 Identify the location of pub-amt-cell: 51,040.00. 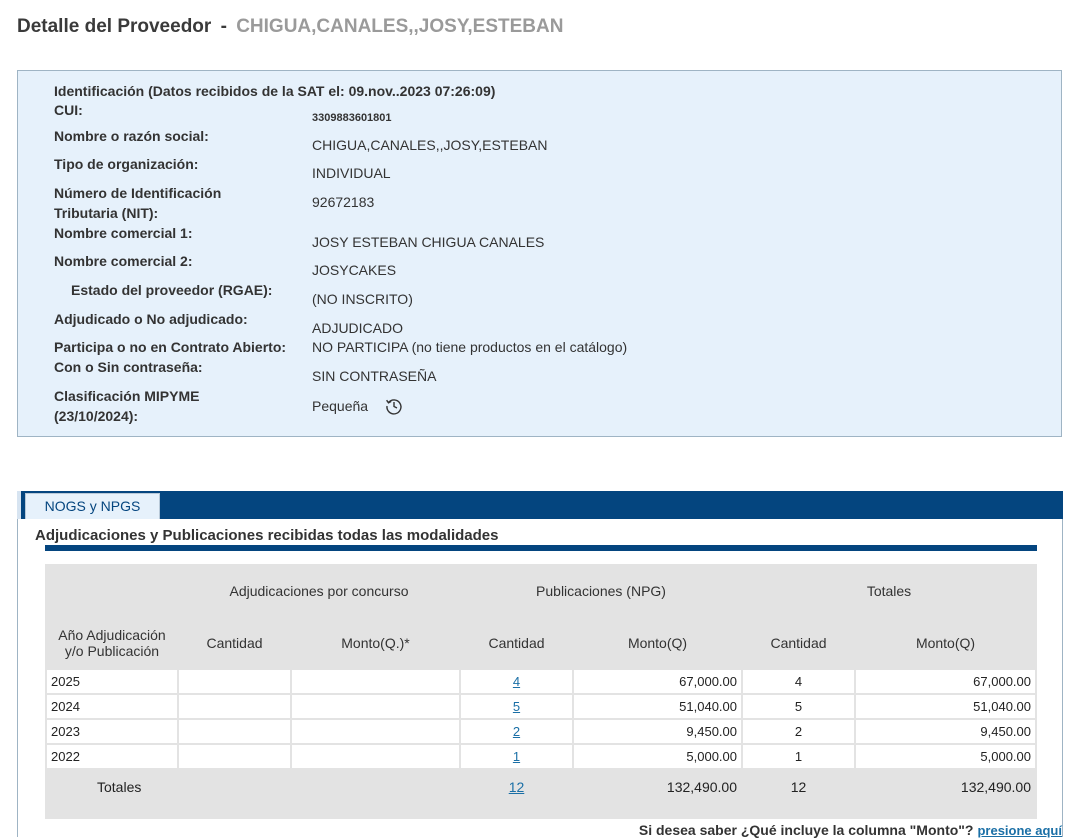
(657, 706).